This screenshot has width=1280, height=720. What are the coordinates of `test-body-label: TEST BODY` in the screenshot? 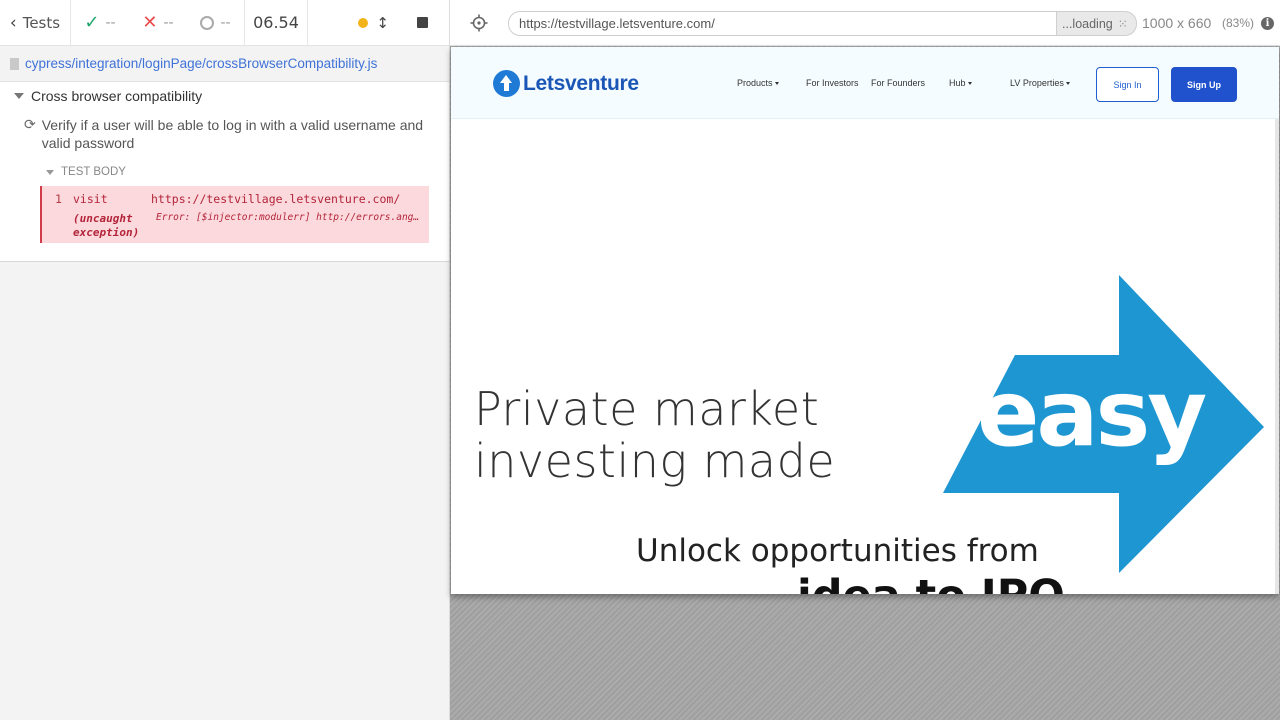 It's located at (93, 172).